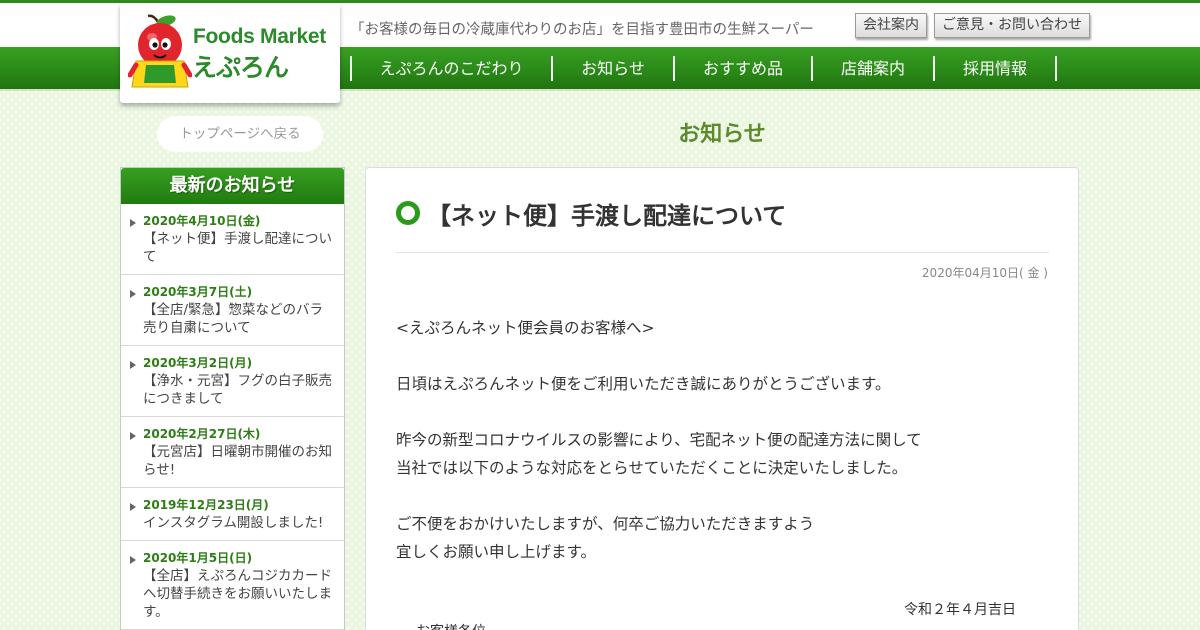 Image resolution: width=1200 pixels, height=630 pixels. I want to click on news-list-item: 2020年3月2日(月) 【浄水・元宮】フグの白子販売につきまして, so click(232, 381).